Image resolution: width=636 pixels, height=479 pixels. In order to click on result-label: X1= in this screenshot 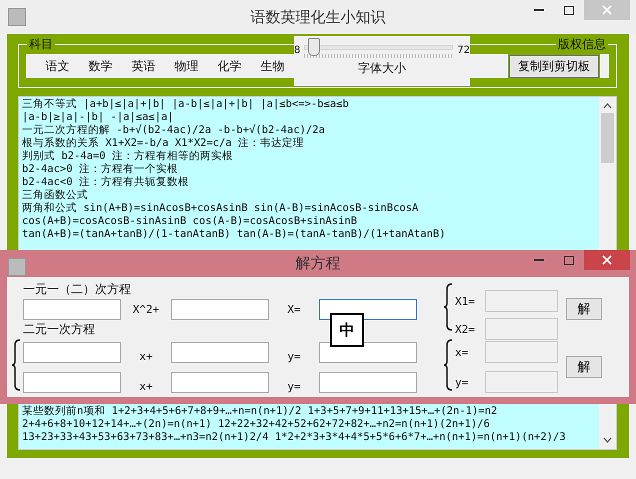, I will do `click(465, 301)`.